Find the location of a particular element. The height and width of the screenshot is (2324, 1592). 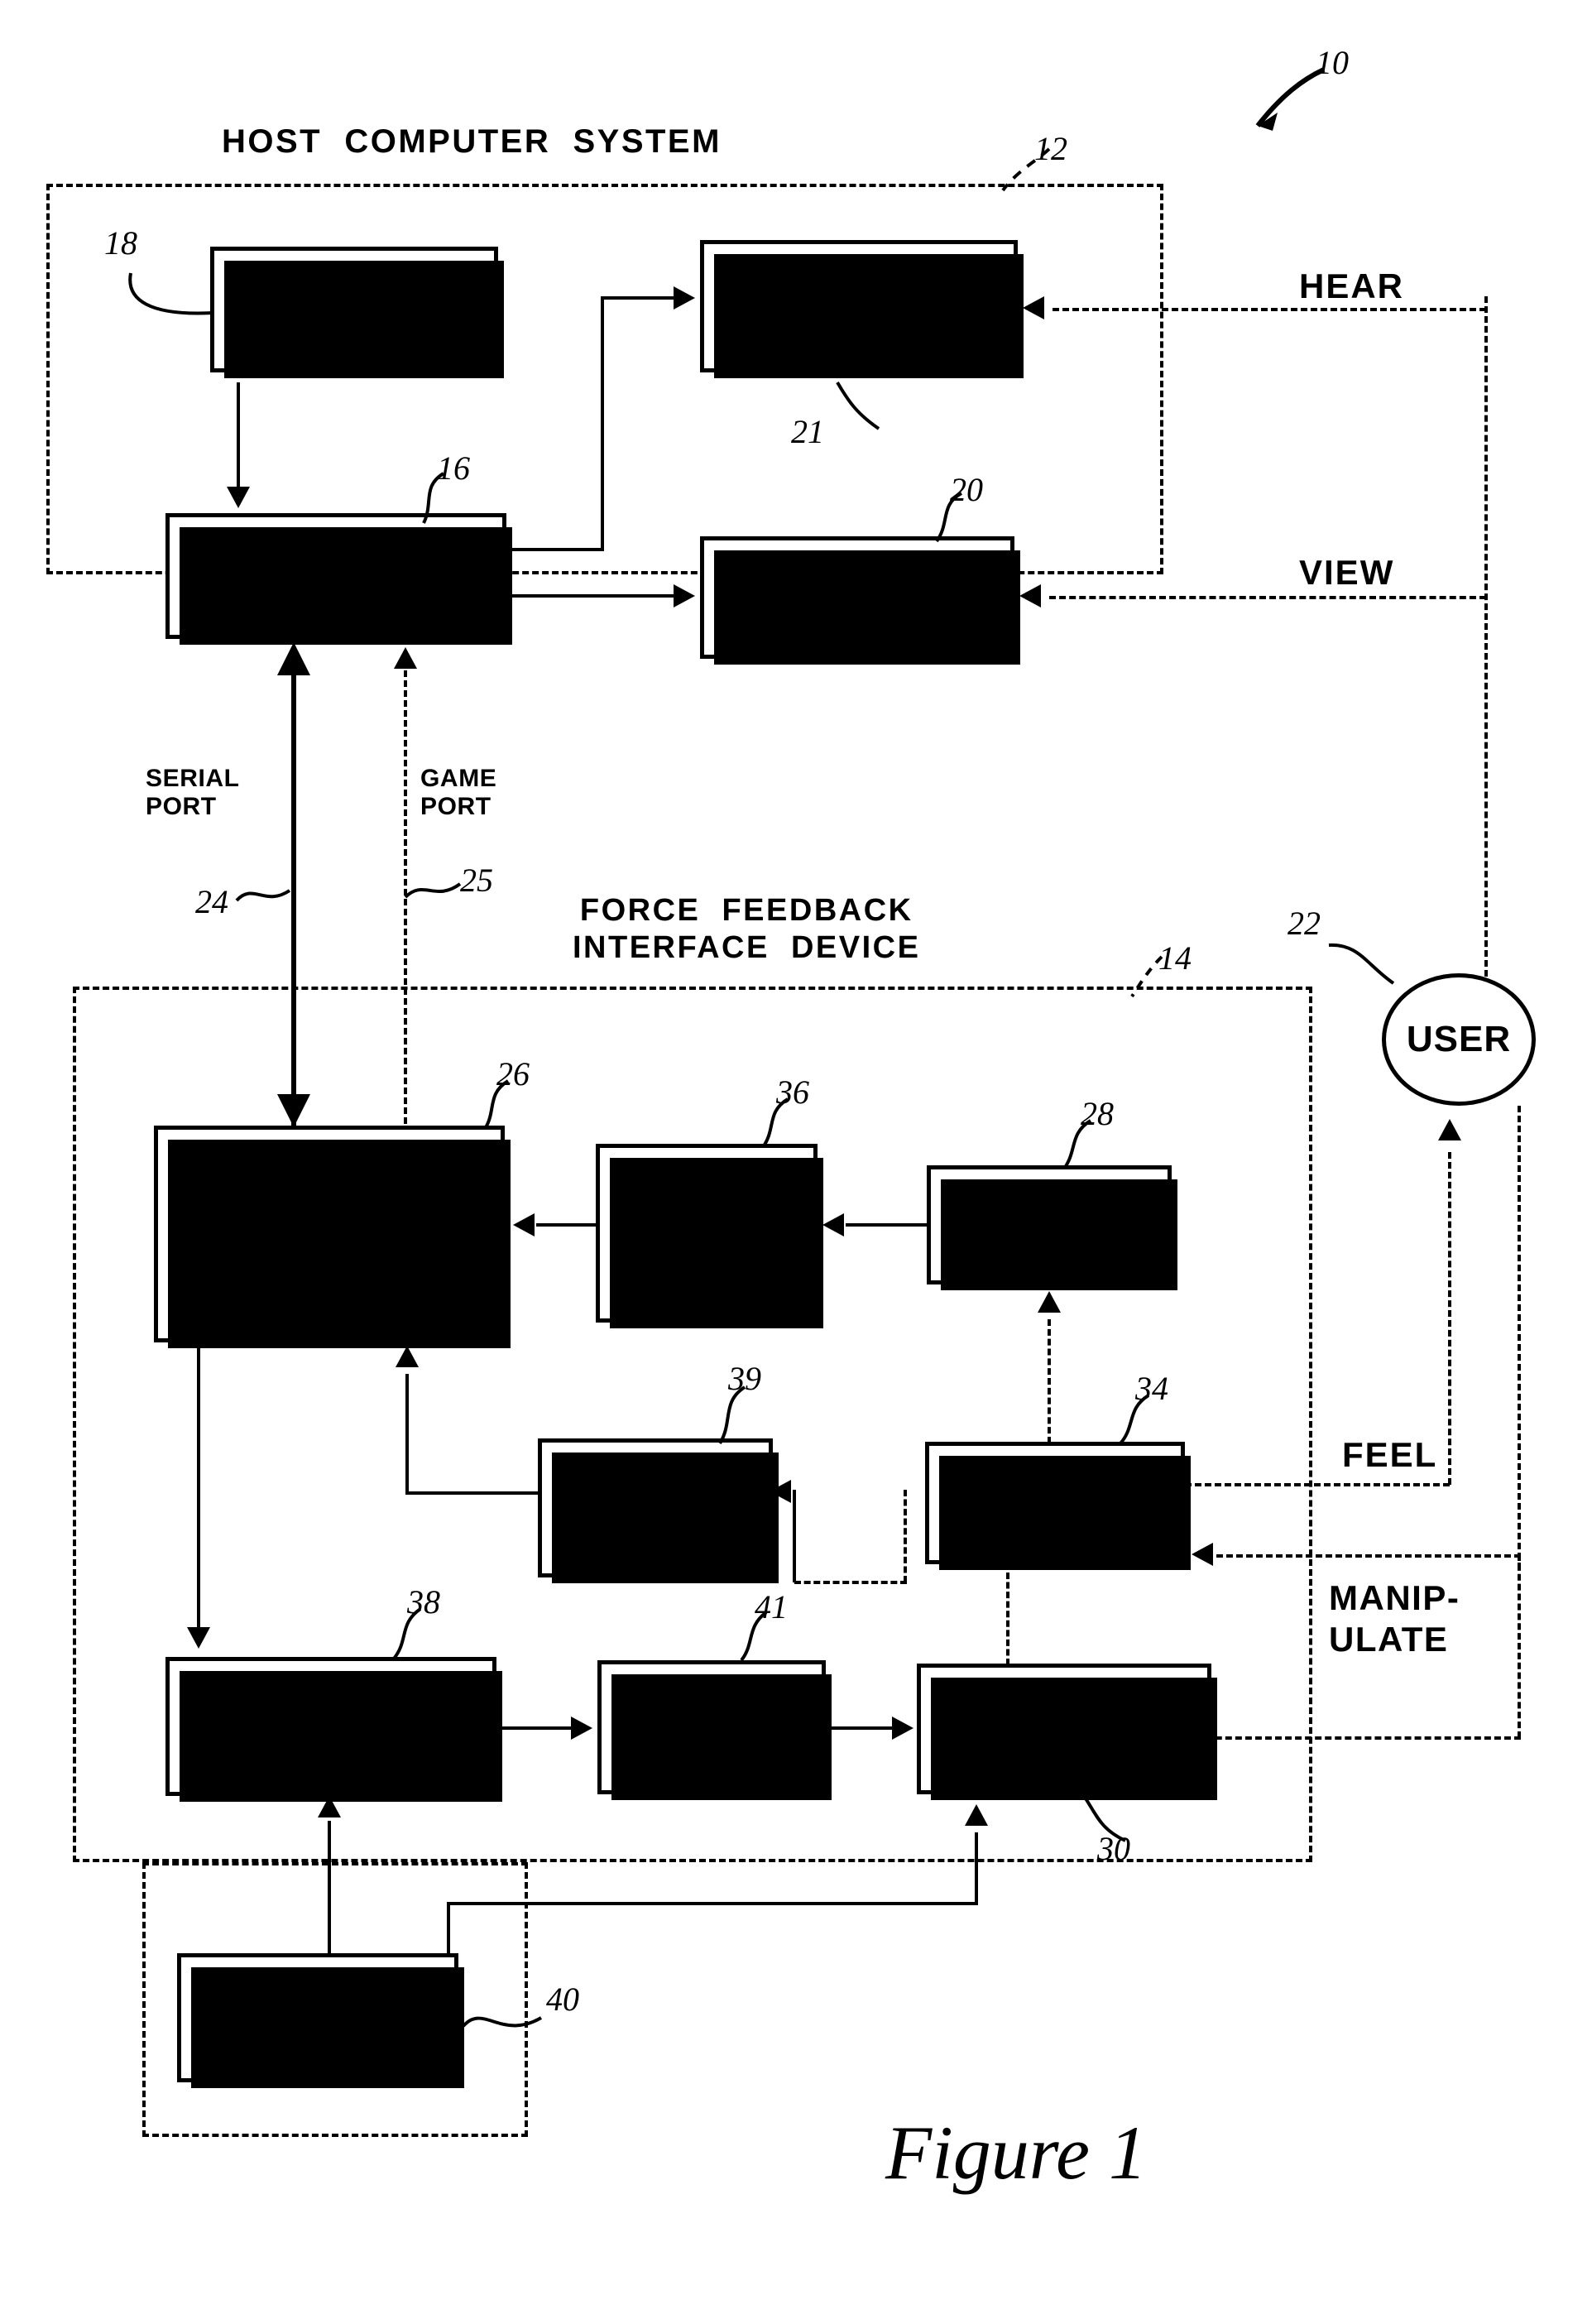

view-label: VIEW is located at coordinates (1347, 572).